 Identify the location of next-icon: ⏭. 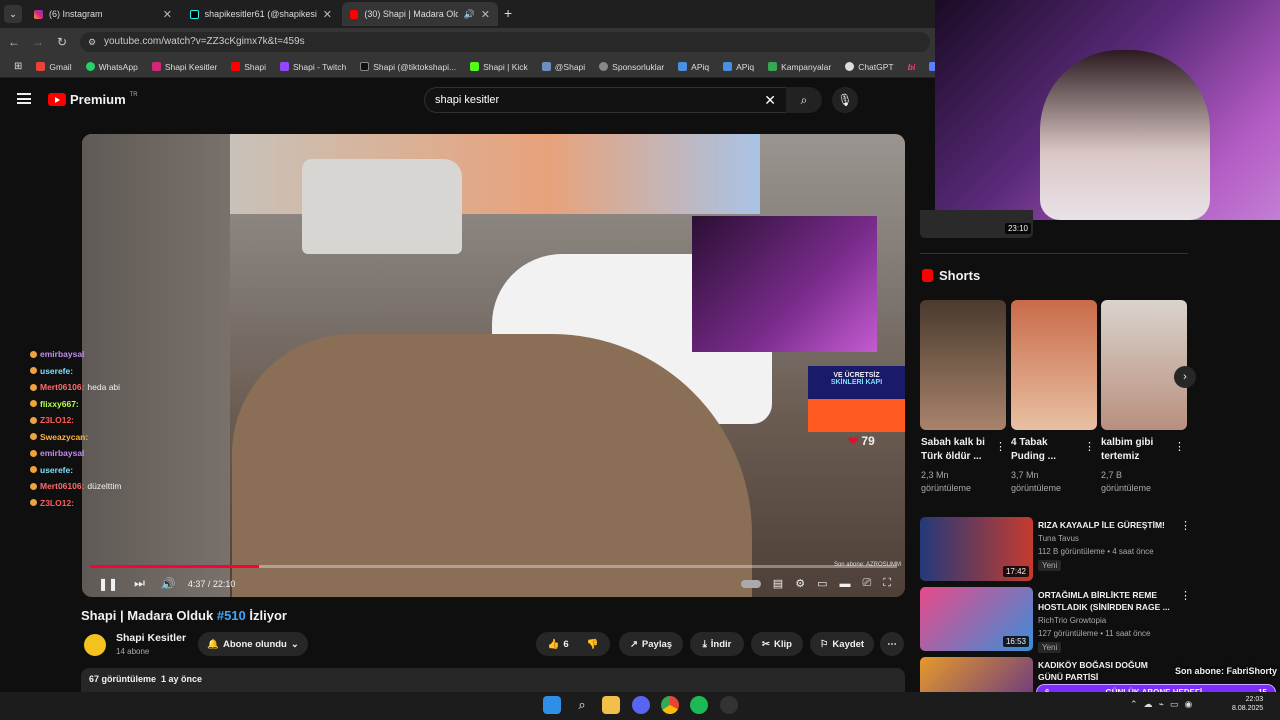
(139, 583).